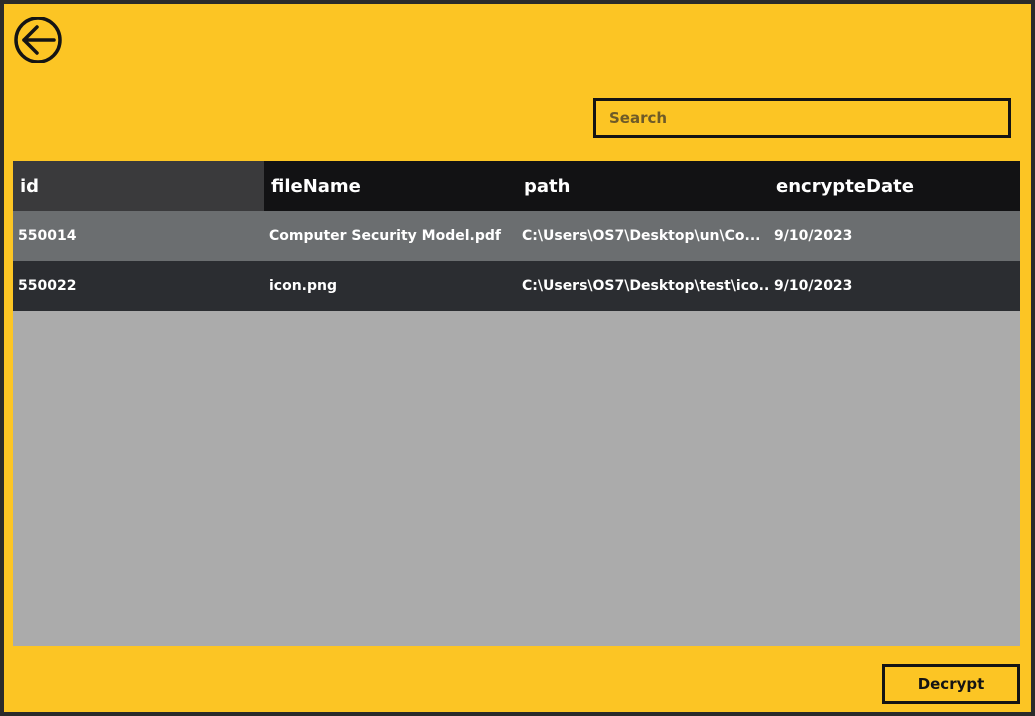  What do you see at coordinates (807, 118) in the screenshot?
I see `search-input` at bounding box center [807, 118].